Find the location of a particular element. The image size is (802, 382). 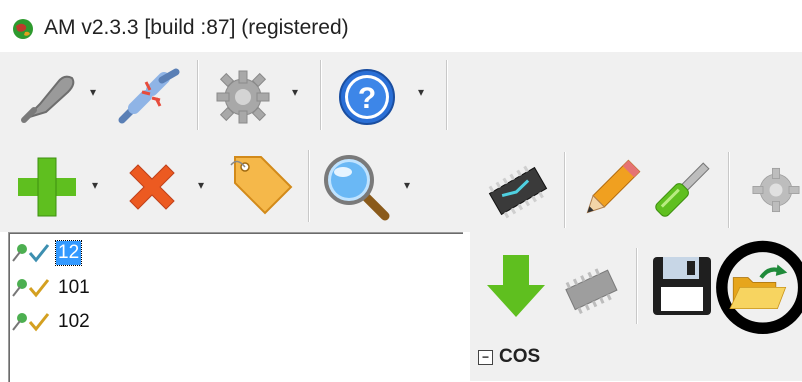

cos-section: − COS is located at coordinates (509, 357).